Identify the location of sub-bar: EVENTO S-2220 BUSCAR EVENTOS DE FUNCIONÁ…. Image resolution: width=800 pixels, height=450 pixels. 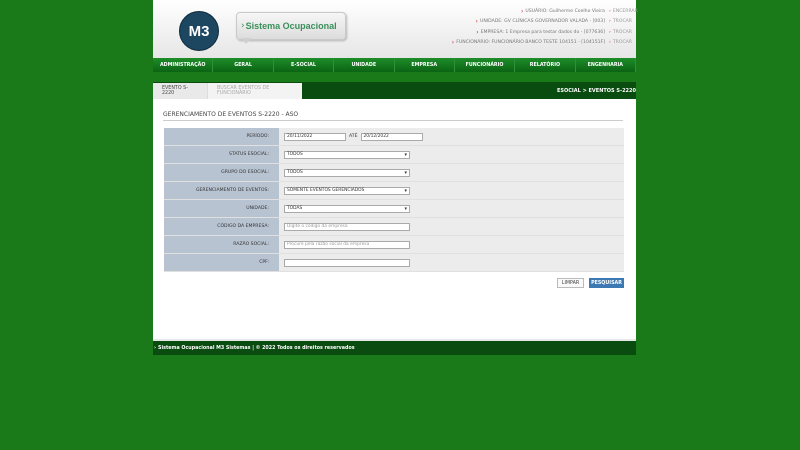
(394, 85).